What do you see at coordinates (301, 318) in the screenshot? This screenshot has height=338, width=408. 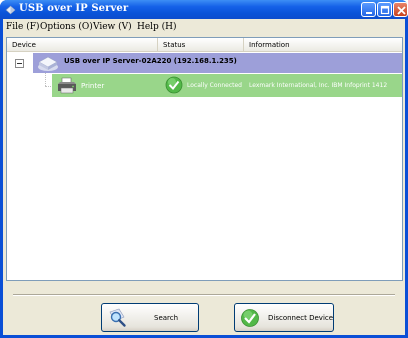 I see `disconnect-button-label: Disconnect Device` at bounding box center [301, 318].